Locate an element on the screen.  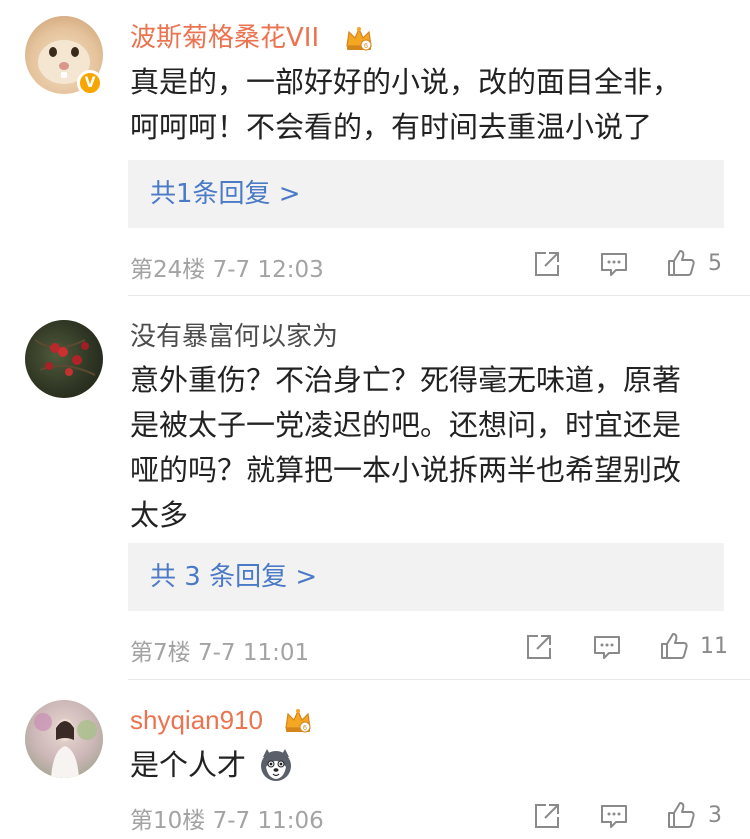
view-replies-link: 共 3 条回复 > is located at coordinates (233, 577).